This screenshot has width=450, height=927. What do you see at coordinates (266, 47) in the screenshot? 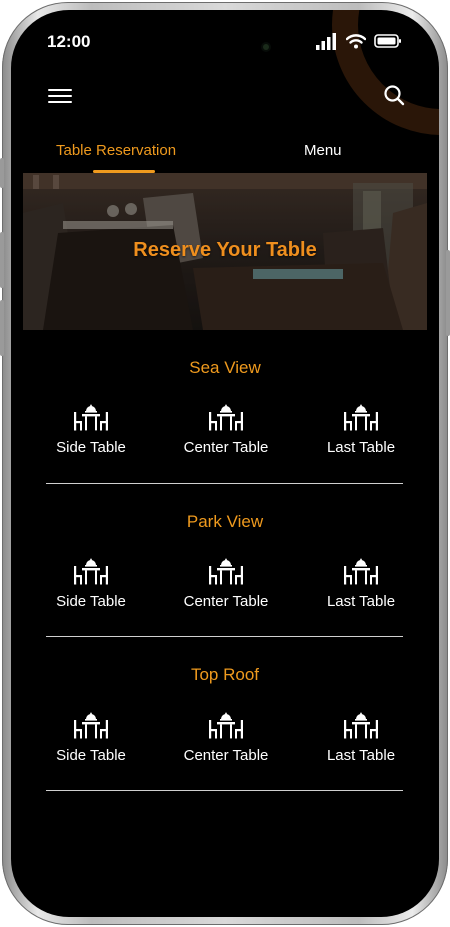
I see `front-camera` at bounding box center [266, 47].